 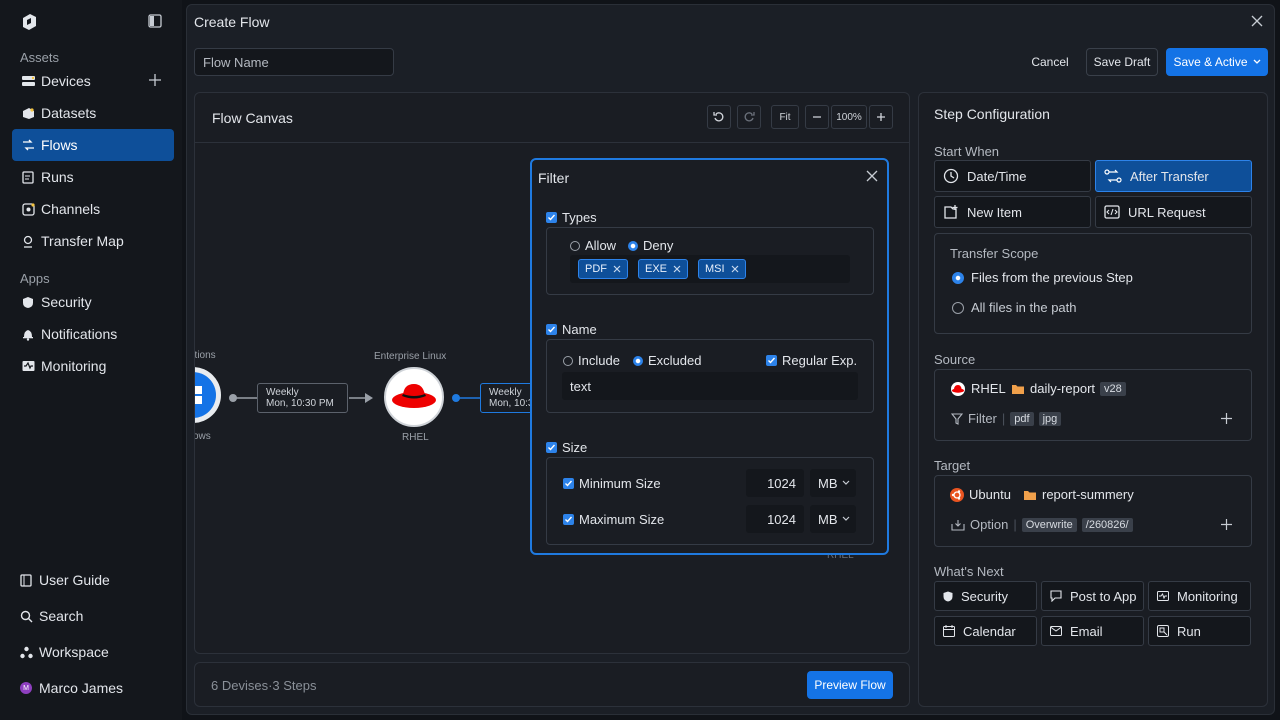 What do you see at coordinates (1092, 596) in the screenshot?
I see `next-post-to-app: Post to App` at bounding box center [1092, 596].